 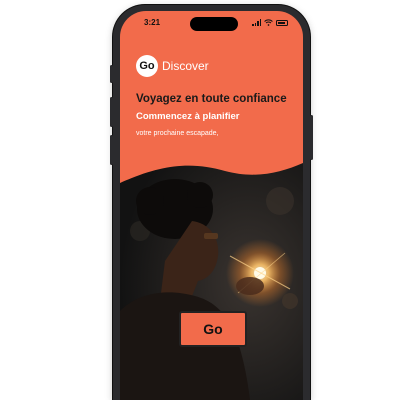 I want to click on volume-down-button, so click(x=111, y=150).